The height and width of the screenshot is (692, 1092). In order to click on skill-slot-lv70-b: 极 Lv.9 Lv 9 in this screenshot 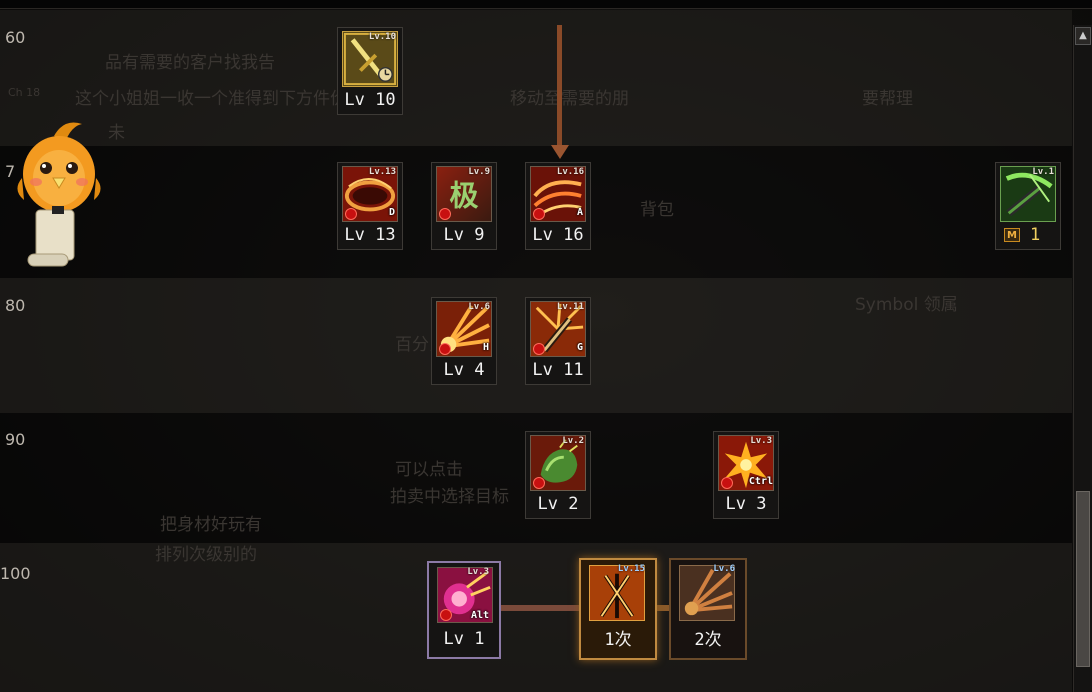, I will do `click(464, 206)`.